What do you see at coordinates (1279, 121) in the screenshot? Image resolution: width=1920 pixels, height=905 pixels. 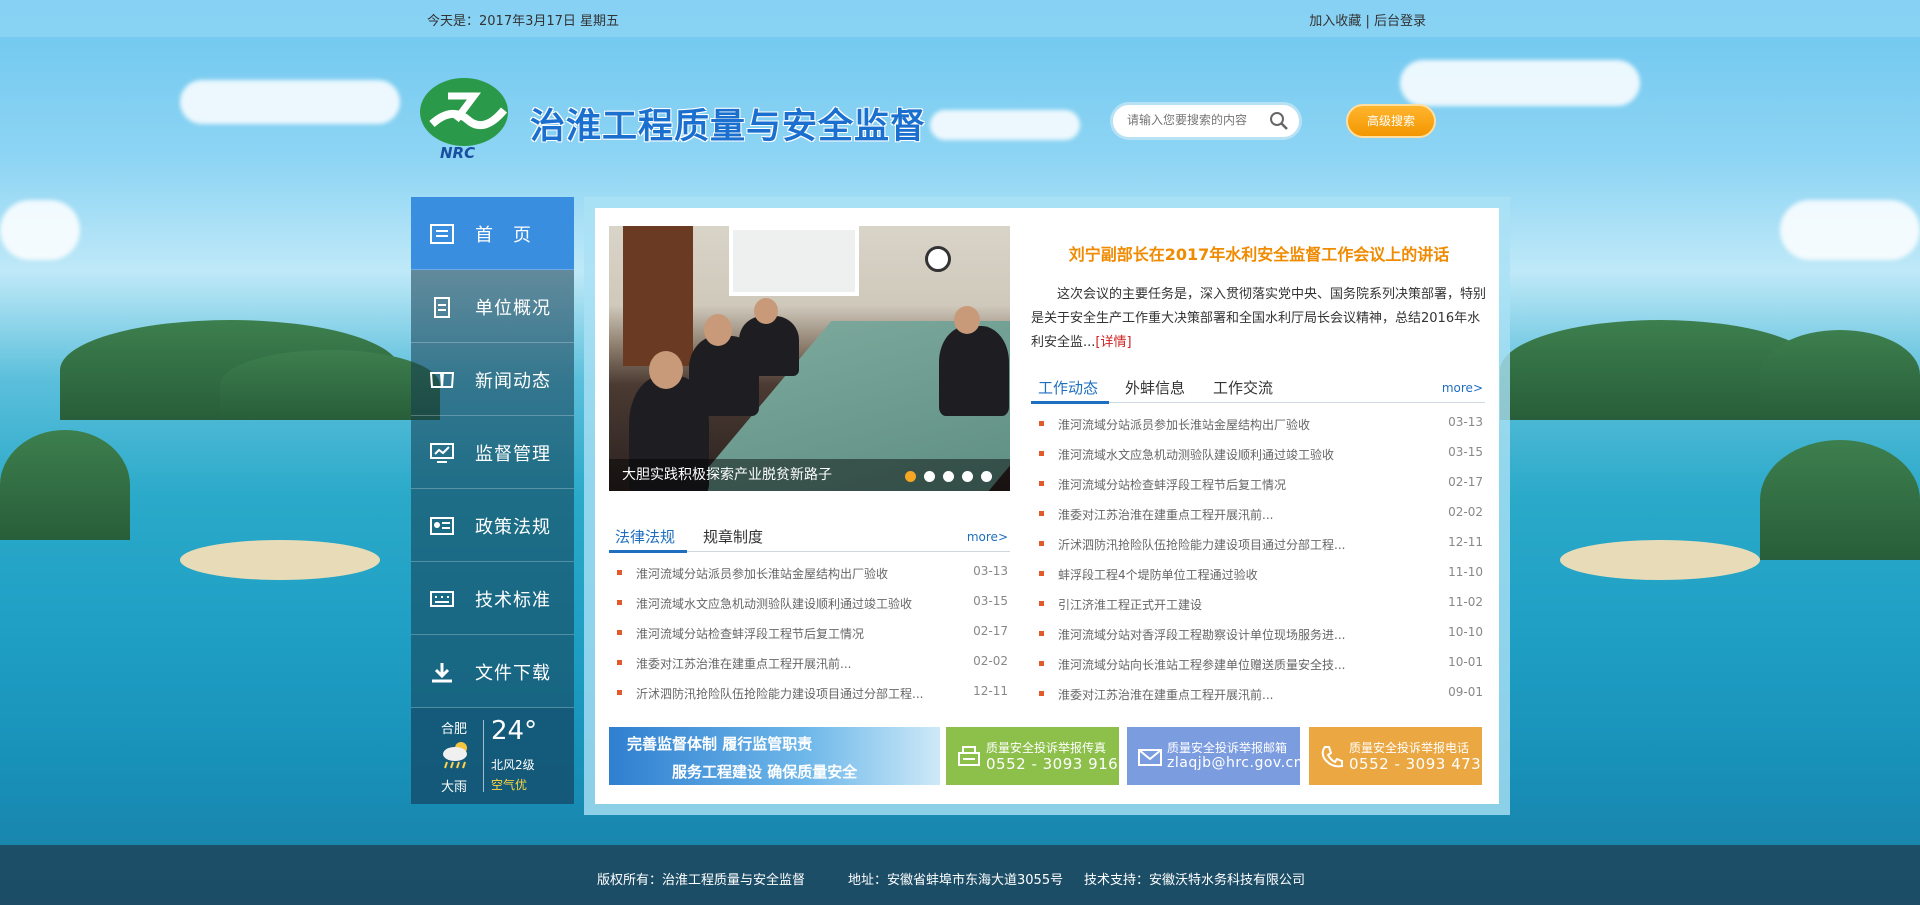 I see `search-icon` at bounding box center [1279, 121].